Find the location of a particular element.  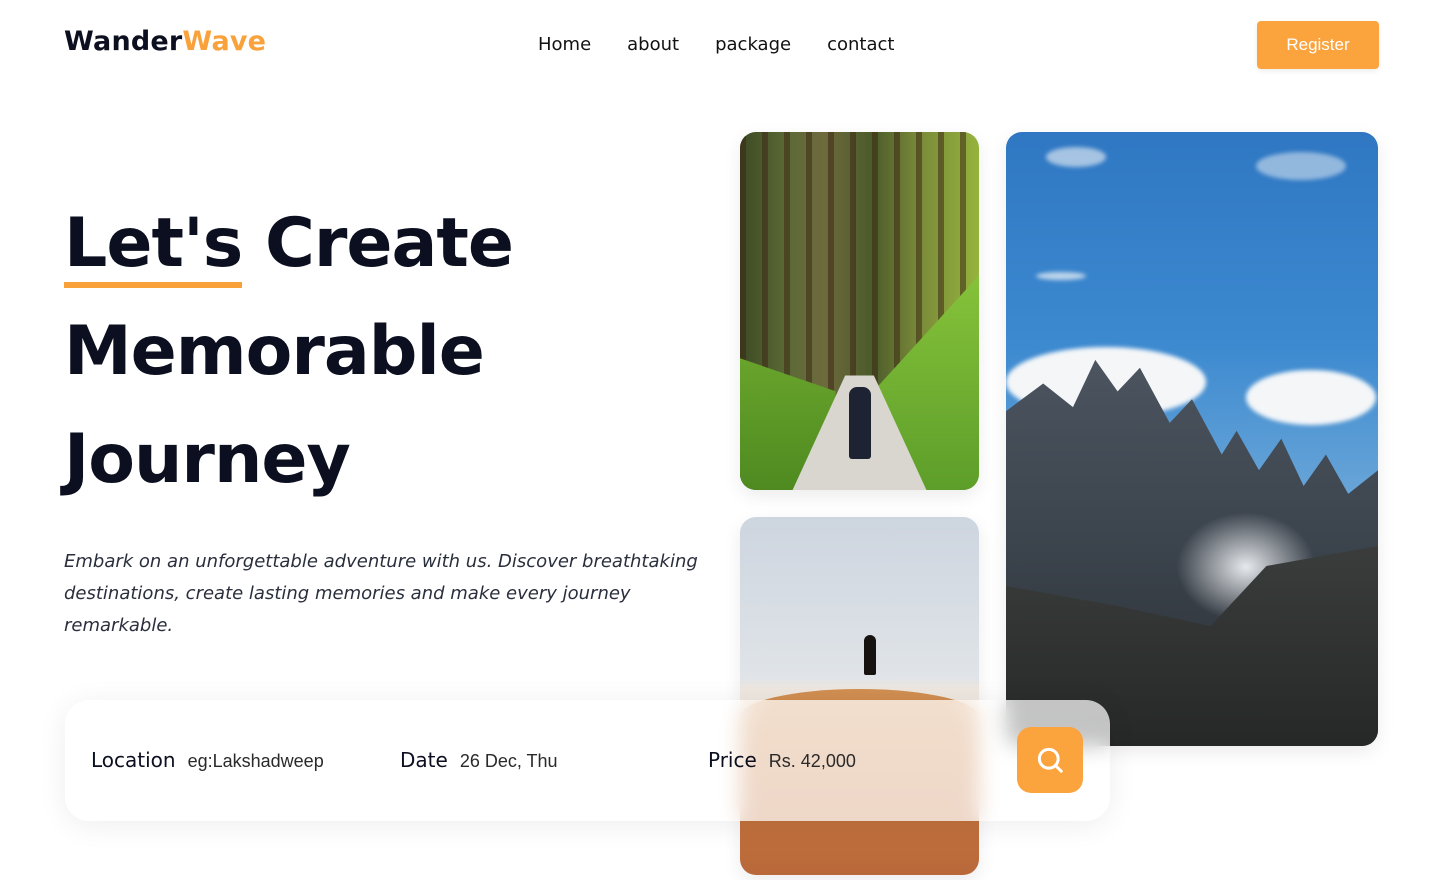

logo-text-accent: Wave is located at coordinates (224, 41).